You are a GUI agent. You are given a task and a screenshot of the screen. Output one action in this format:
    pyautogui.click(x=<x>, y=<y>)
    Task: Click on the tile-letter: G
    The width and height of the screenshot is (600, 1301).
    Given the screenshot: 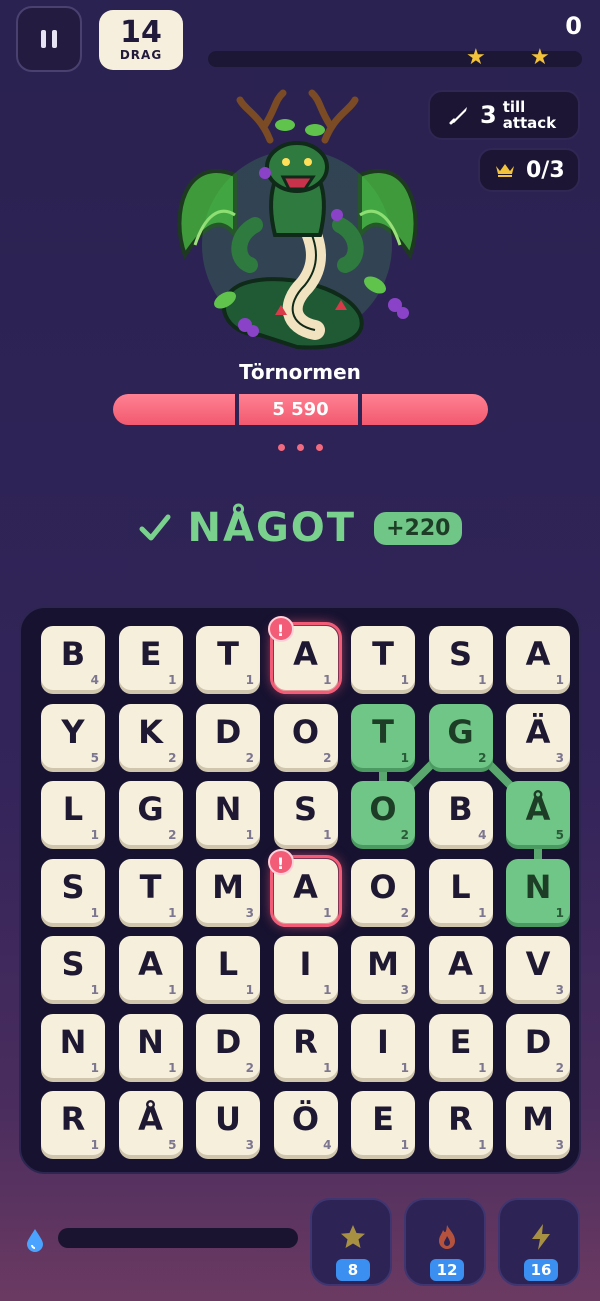 What is the action you would take?
    pyautogui.click(x=460, y=731)
    